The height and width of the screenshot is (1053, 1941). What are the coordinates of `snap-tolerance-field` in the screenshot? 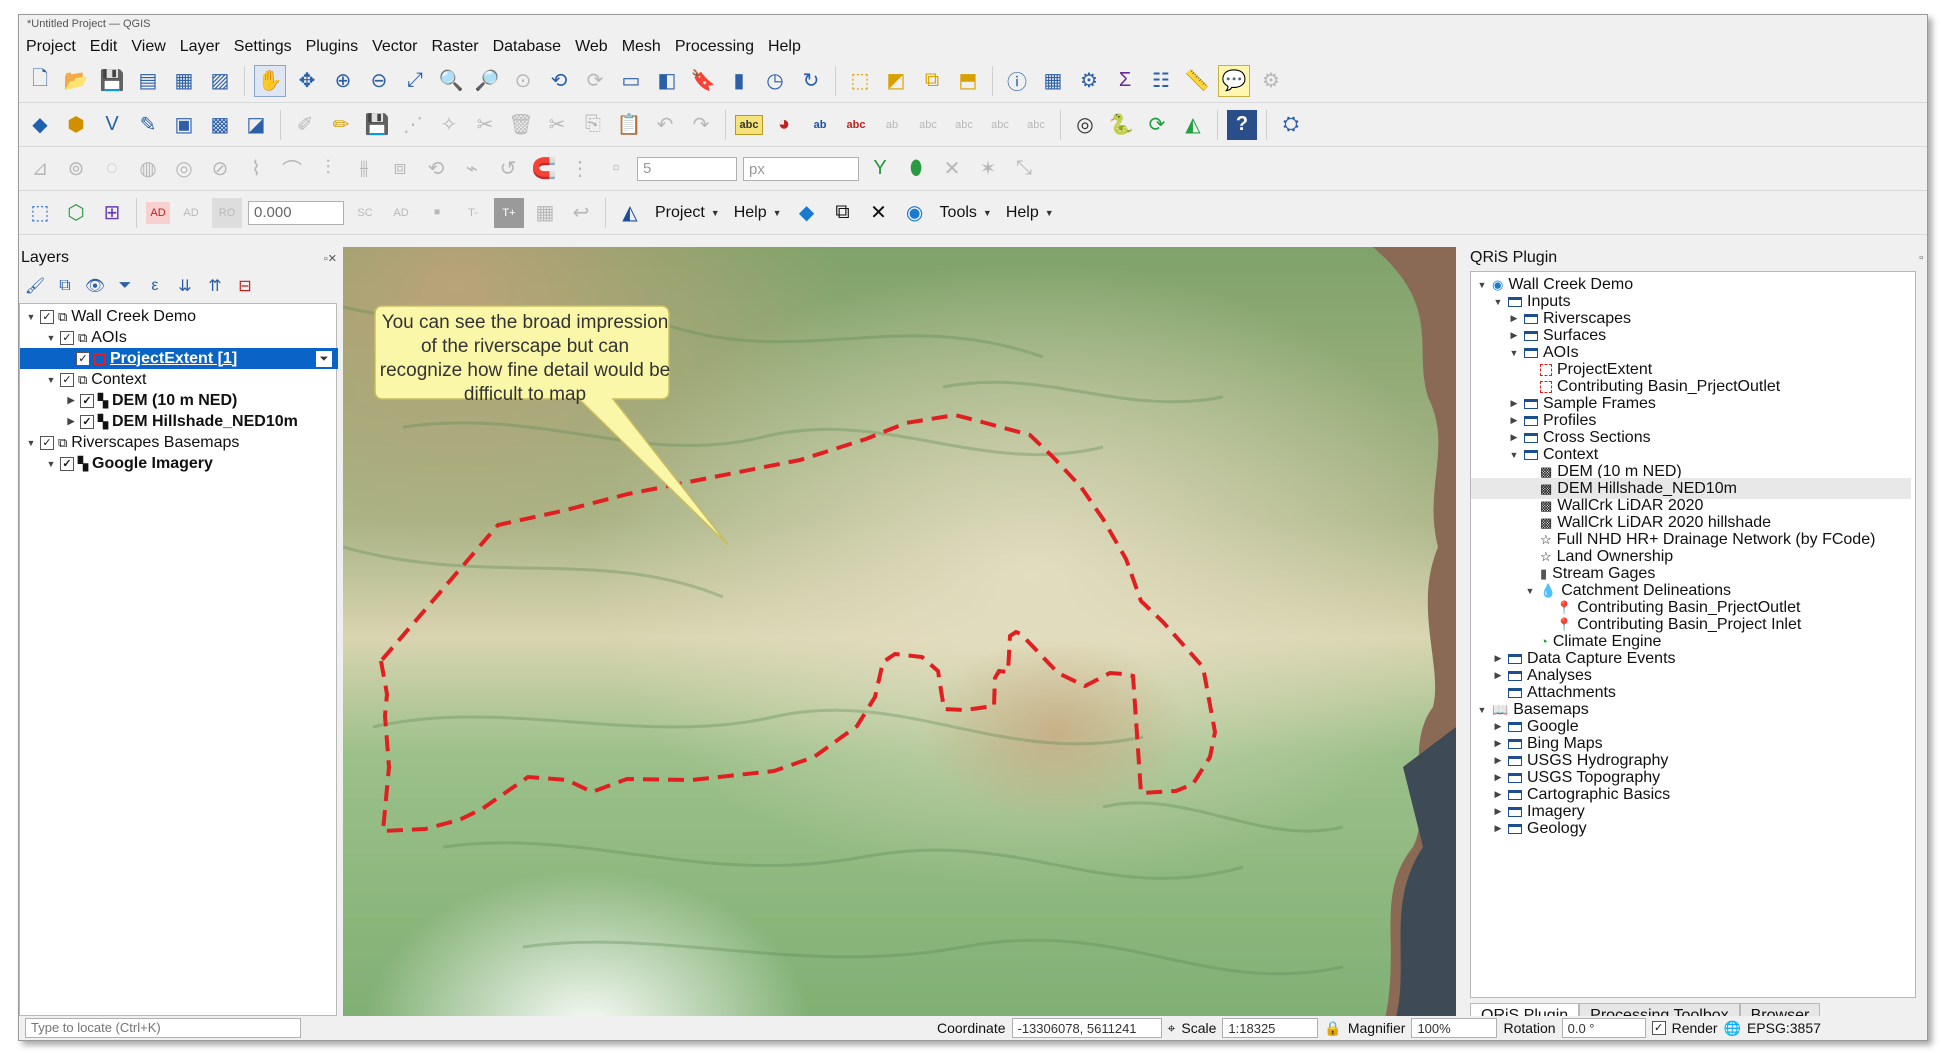 It's located at (687, 168).